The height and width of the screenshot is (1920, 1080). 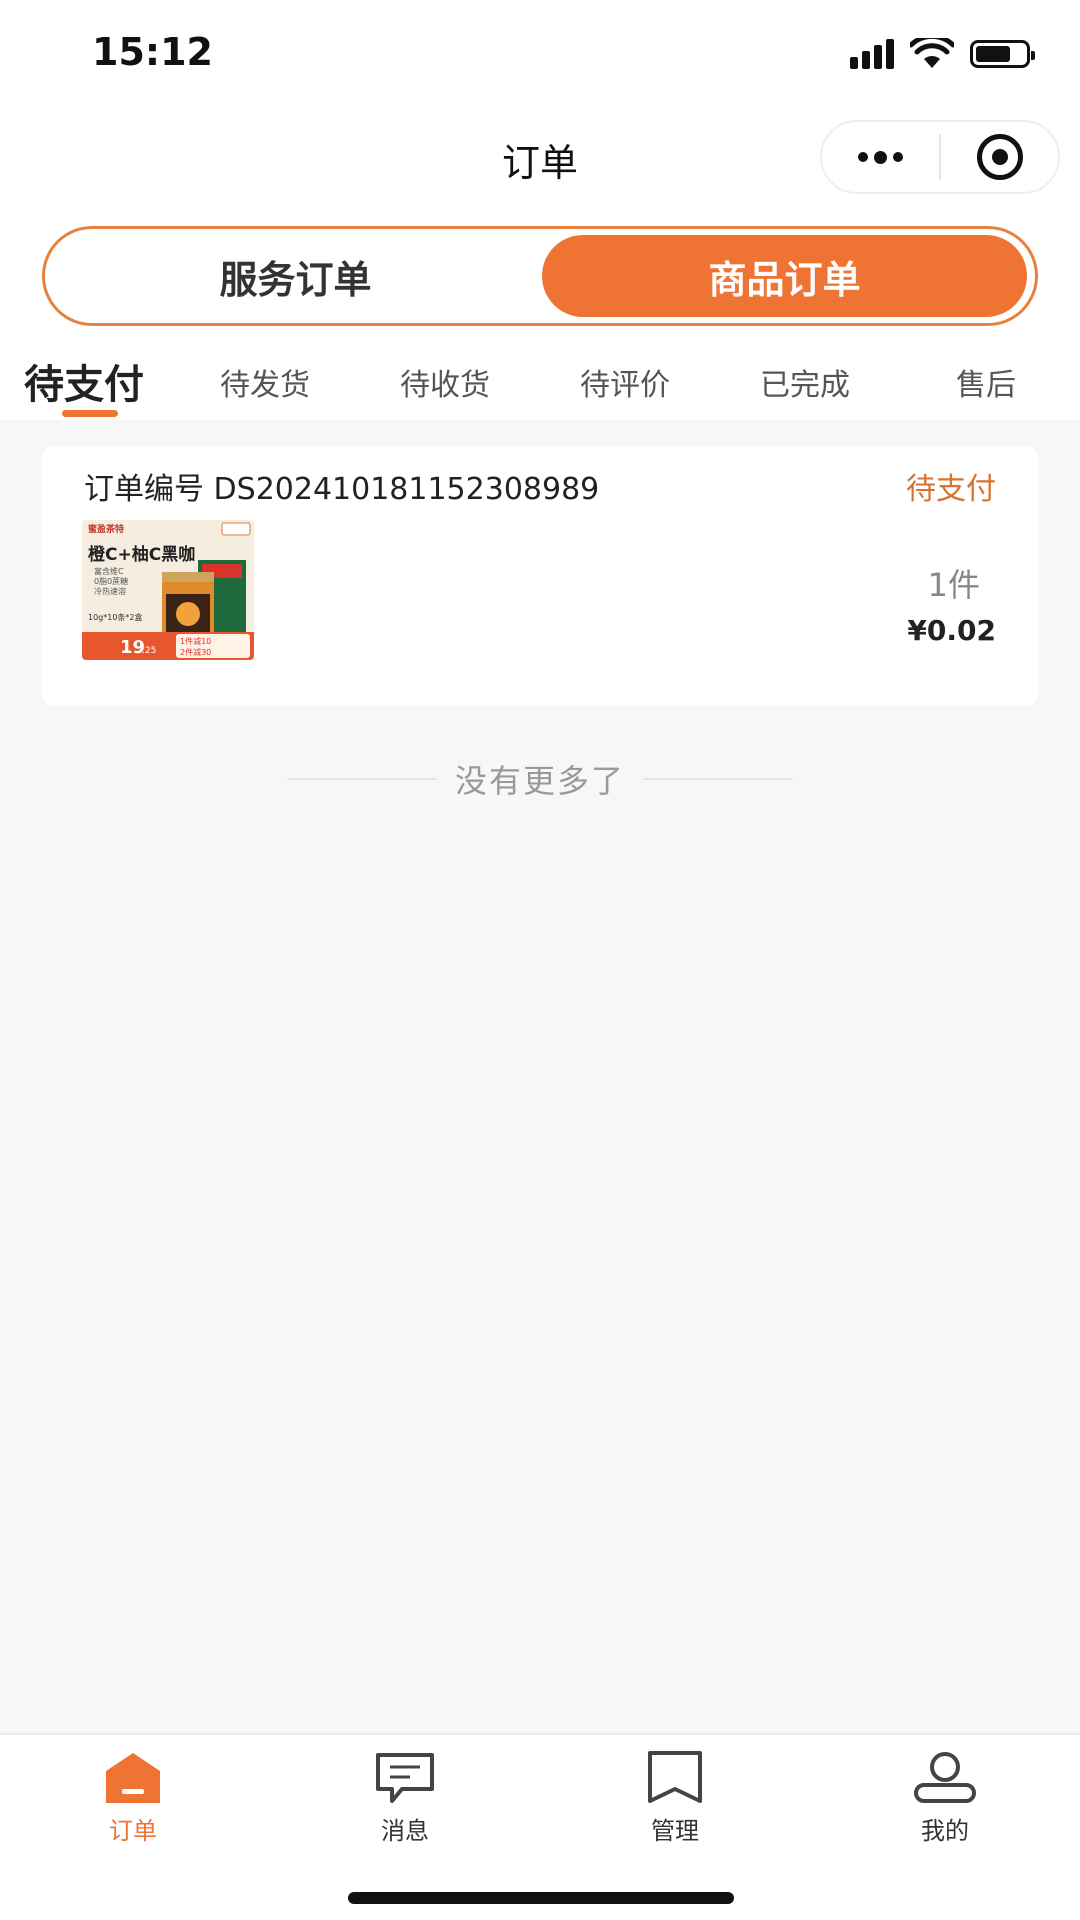 I want to click on home-indicator, so click(x=541, y=1898).